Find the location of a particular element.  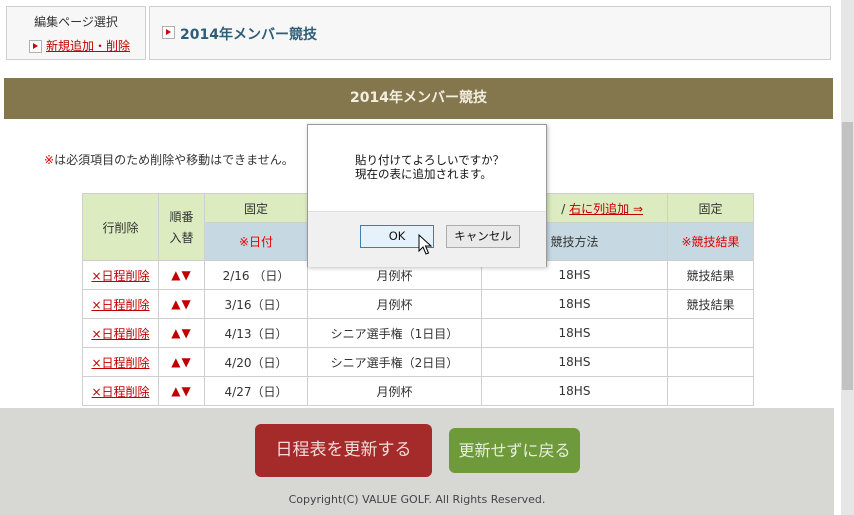

page-title-box: 2014年メンバー競技 is located at coordinates (490, 33).